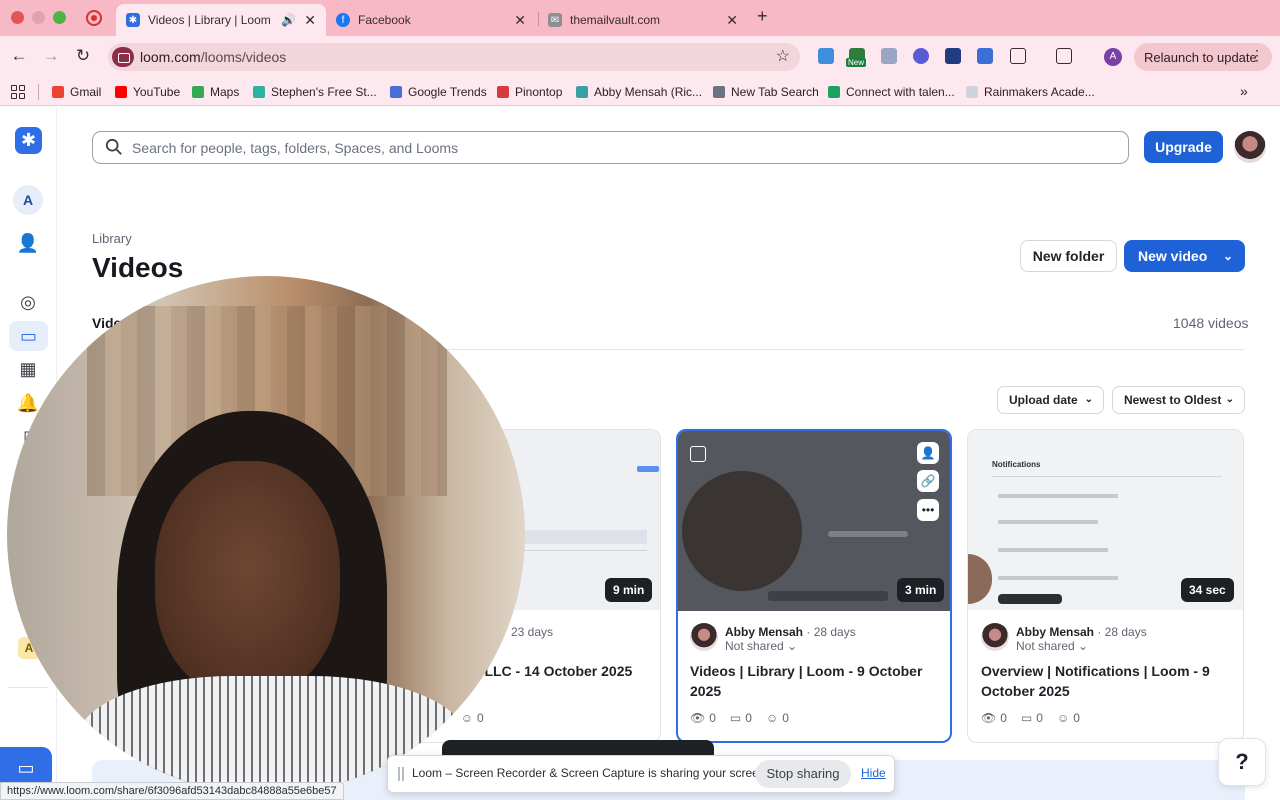 This screenshot has height=800, width=1280. Describe the element at coordinates (783, 56) in the screenshot. I see `bookmark-star-icon: ☆` at that location.